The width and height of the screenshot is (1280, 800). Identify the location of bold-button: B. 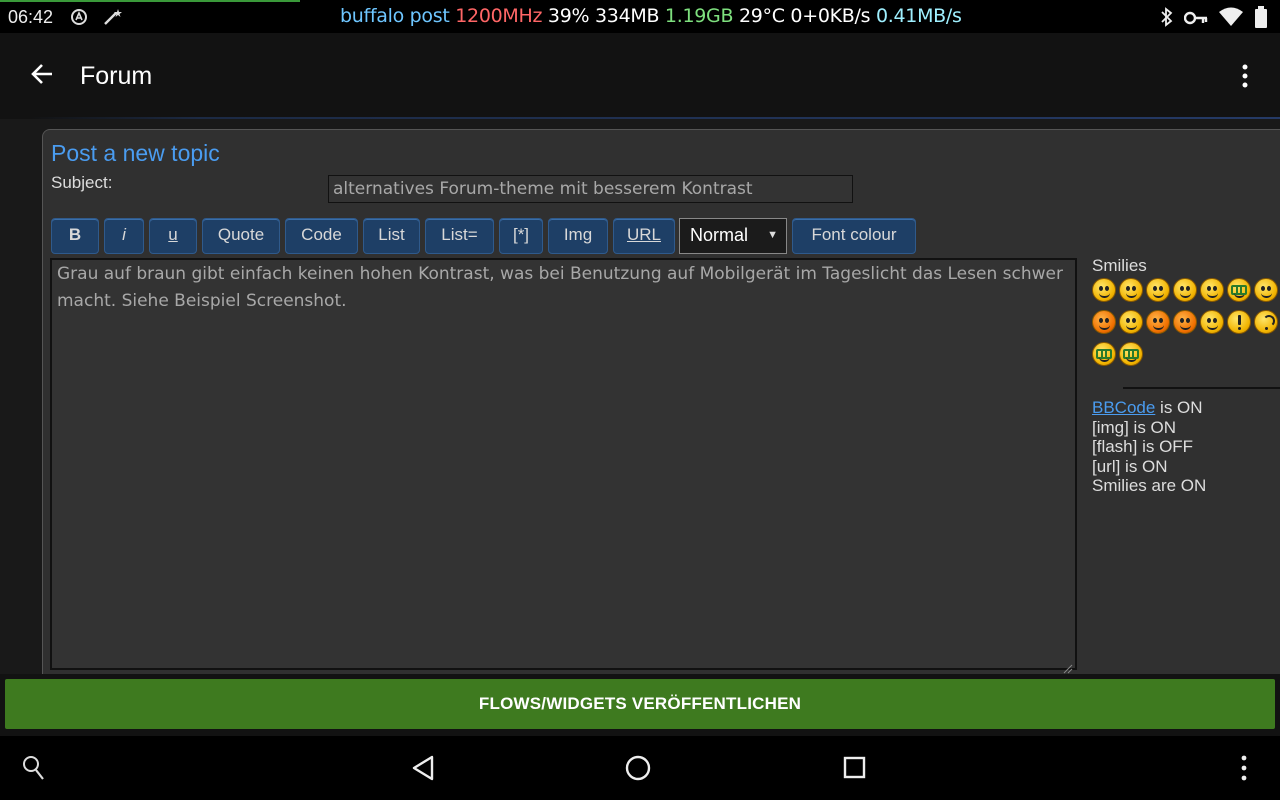
(75, 236).